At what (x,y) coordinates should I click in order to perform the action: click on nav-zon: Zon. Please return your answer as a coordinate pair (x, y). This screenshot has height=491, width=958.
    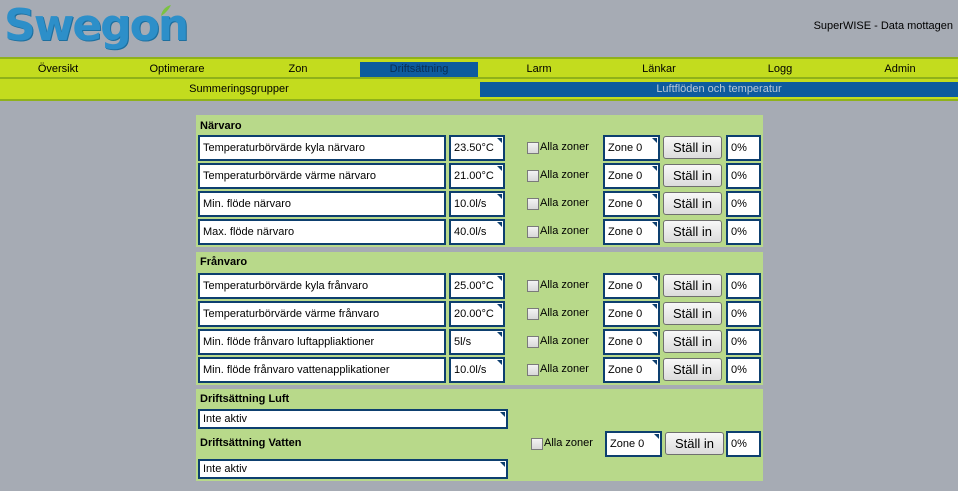
    Looking at the image, I should click on (298, 69).